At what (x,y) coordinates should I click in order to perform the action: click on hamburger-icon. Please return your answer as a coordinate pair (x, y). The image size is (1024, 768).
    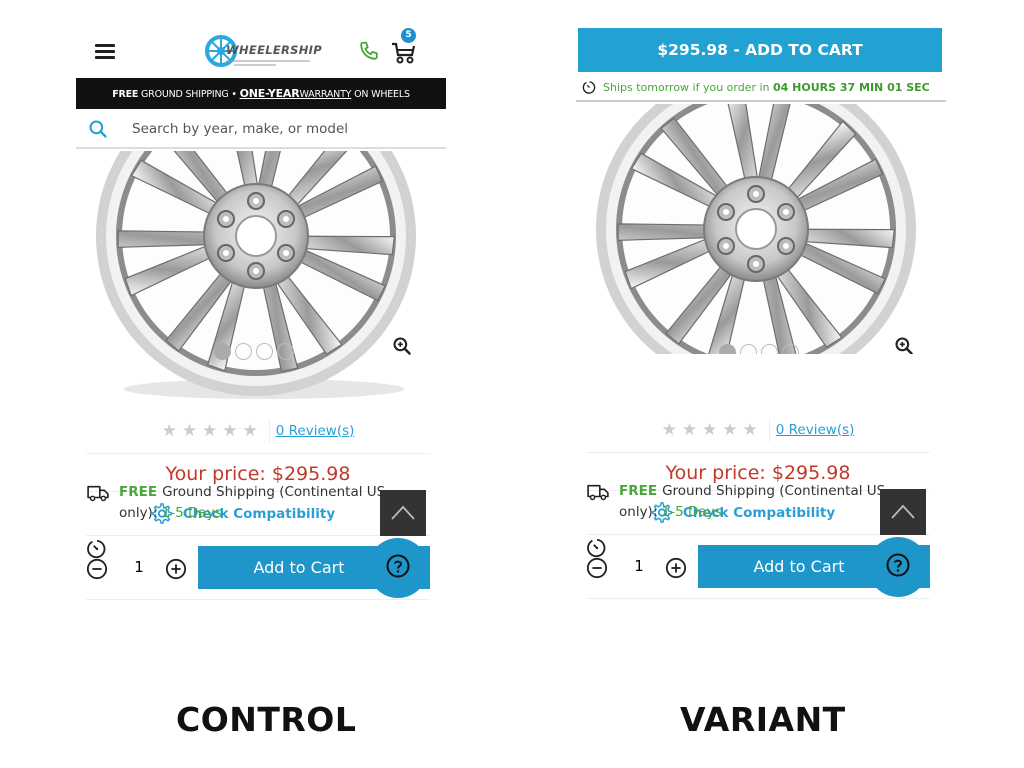
    Looking at the image, I should click on (105, 51).